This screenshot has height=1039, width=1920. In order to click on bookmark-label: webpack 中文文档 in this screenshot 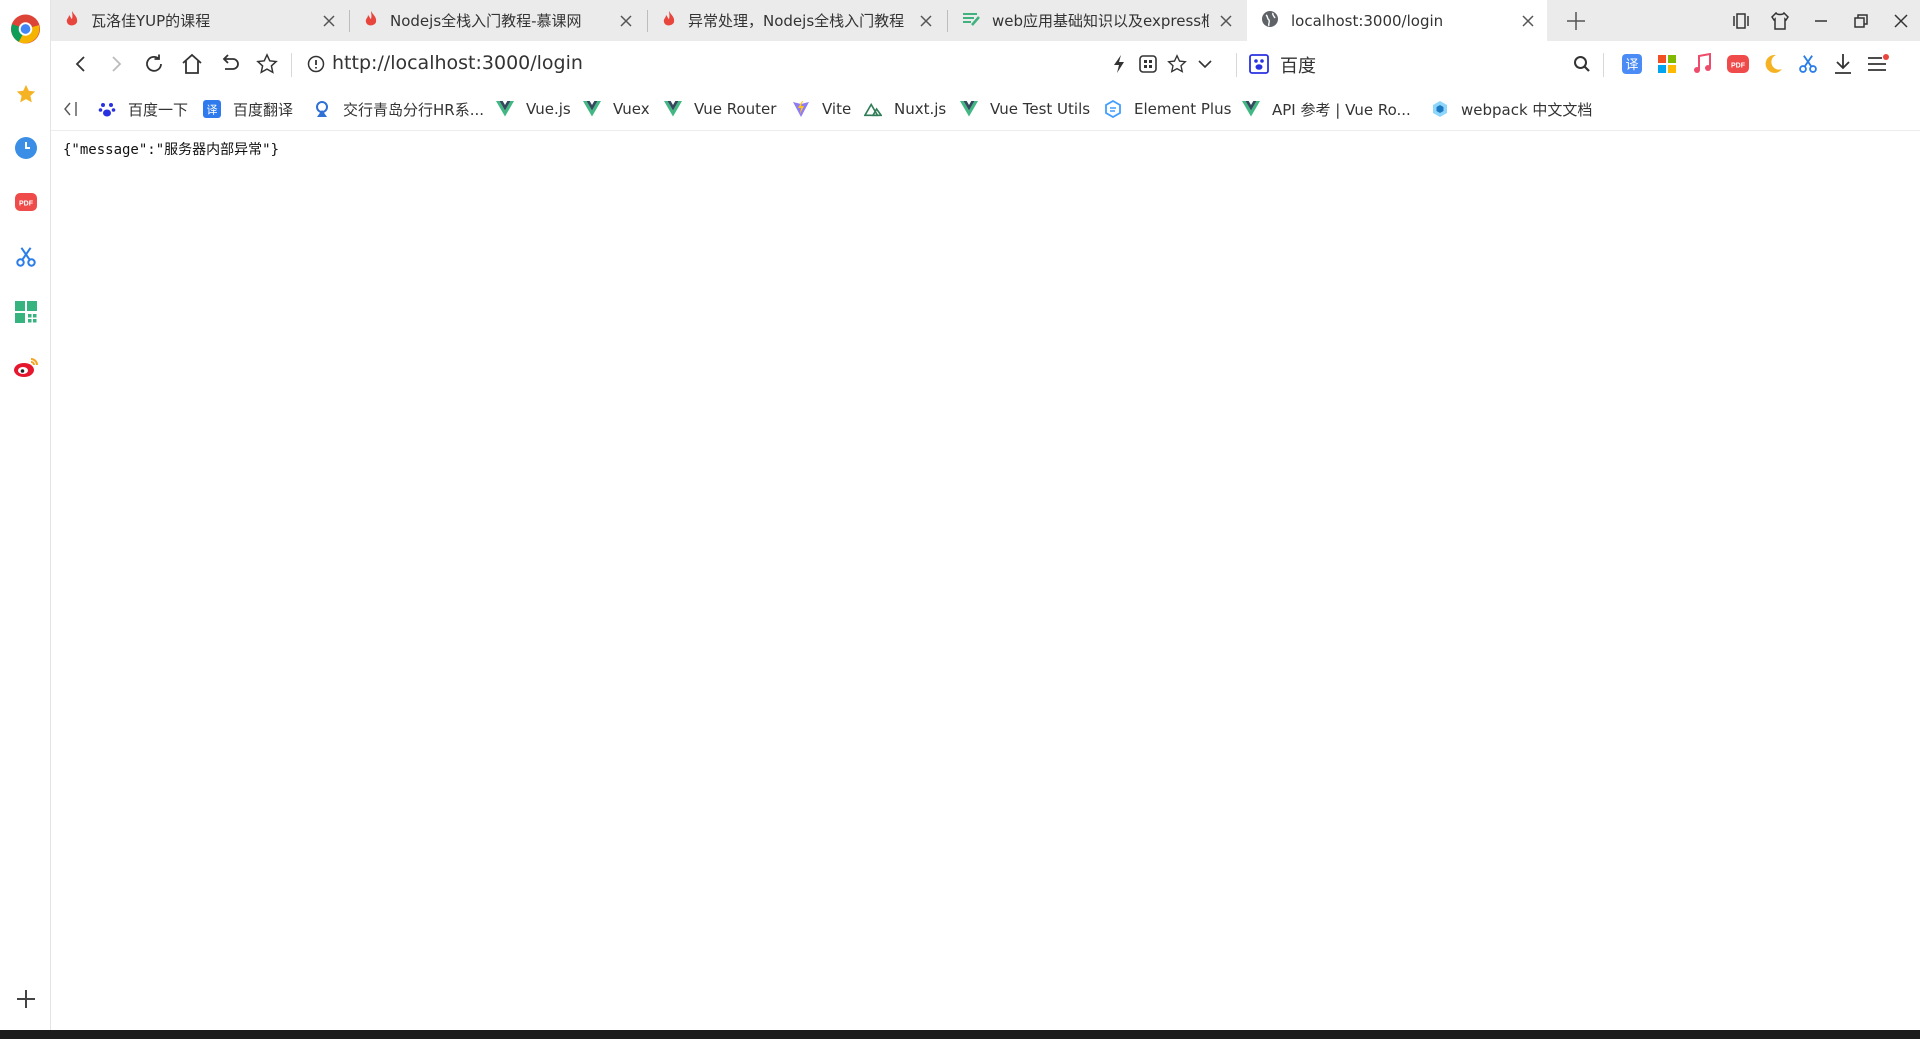, I will do `click(1527, 109)`.